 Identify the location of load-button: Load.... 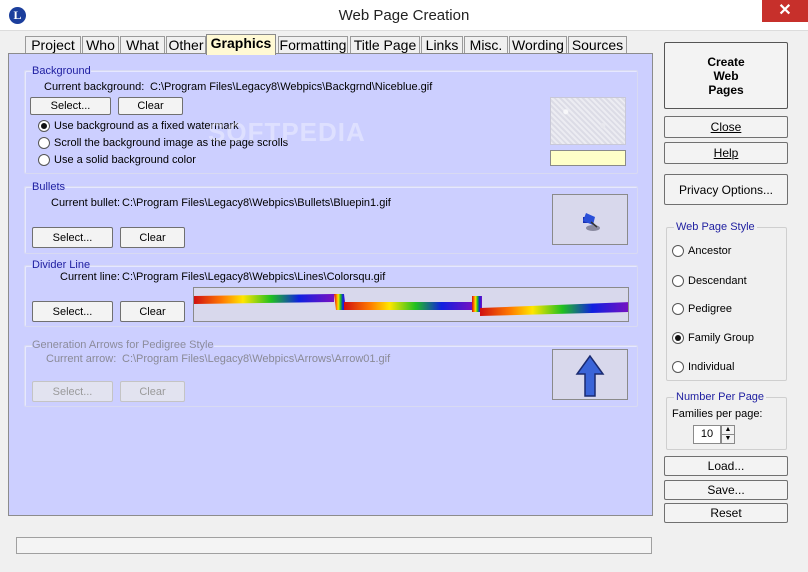
(726, 466).